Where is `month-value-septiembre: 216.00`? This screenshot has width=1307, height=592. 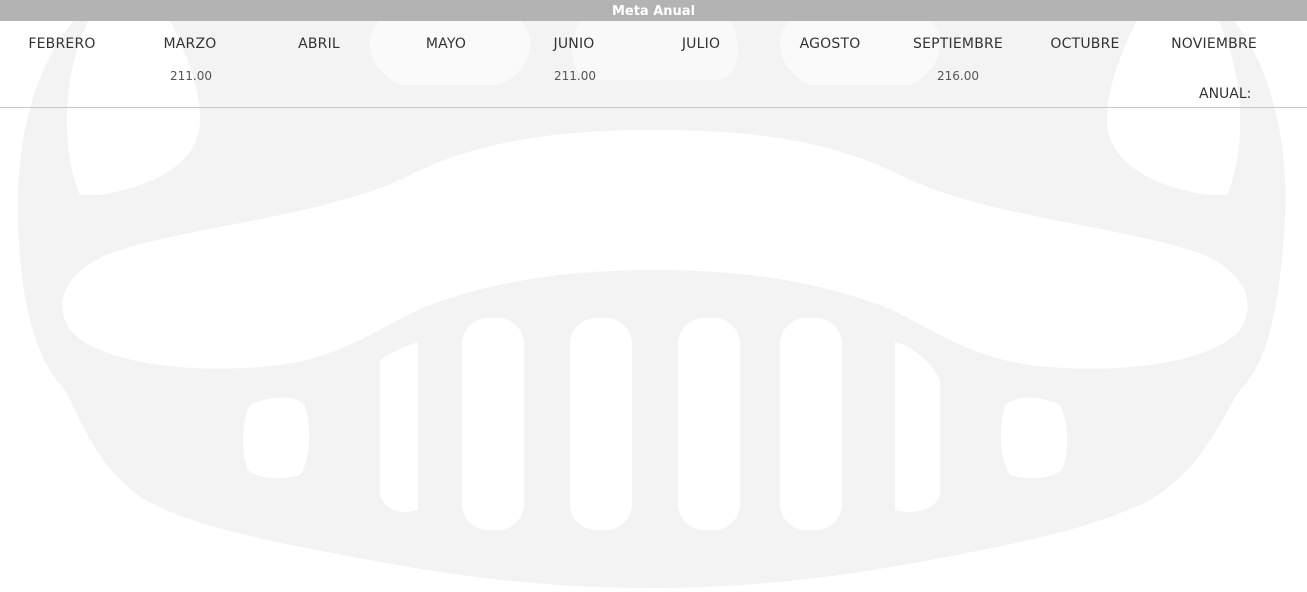 month-value-septiembre: 216.00 is located at coordinates (958, 76).